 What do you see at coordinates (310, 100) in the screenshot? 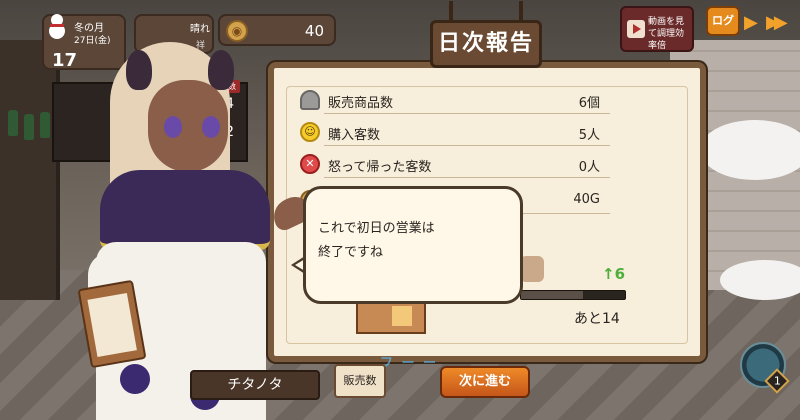
I see `cloche-icon` at bounding box center [310, 100].